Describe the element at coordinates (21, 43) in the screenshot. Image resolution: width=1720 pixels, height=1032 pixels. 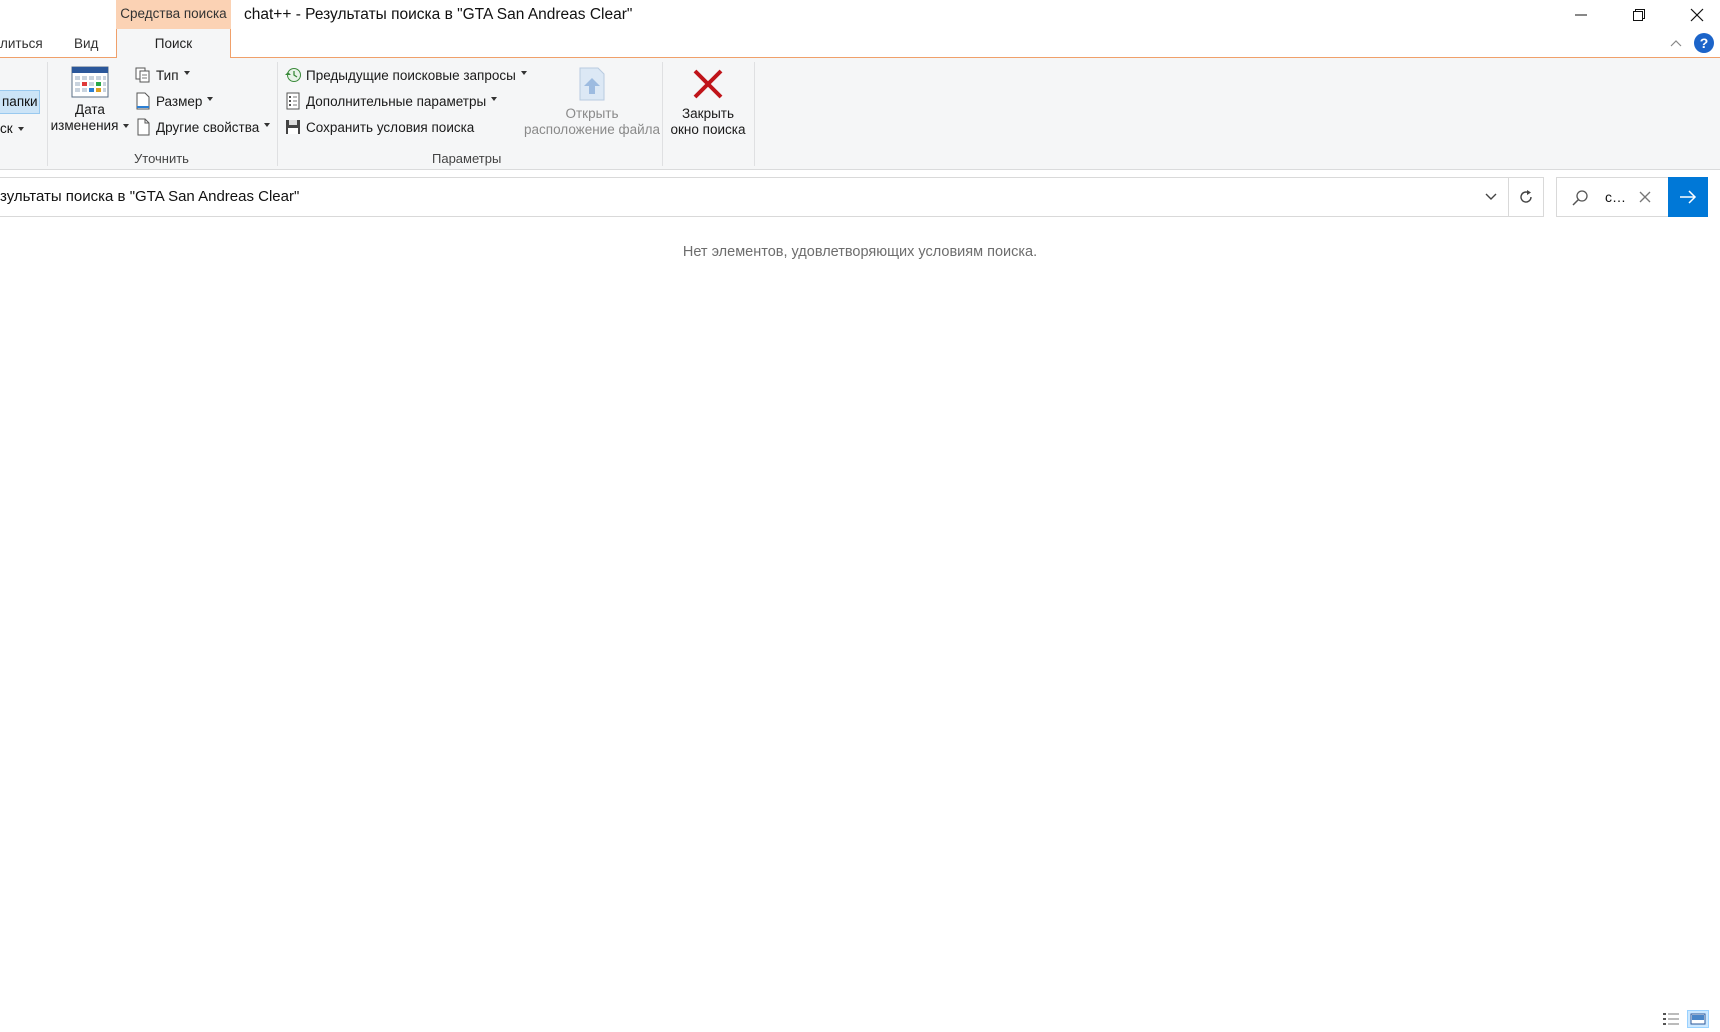
I see `tab-share: литься` at that location.